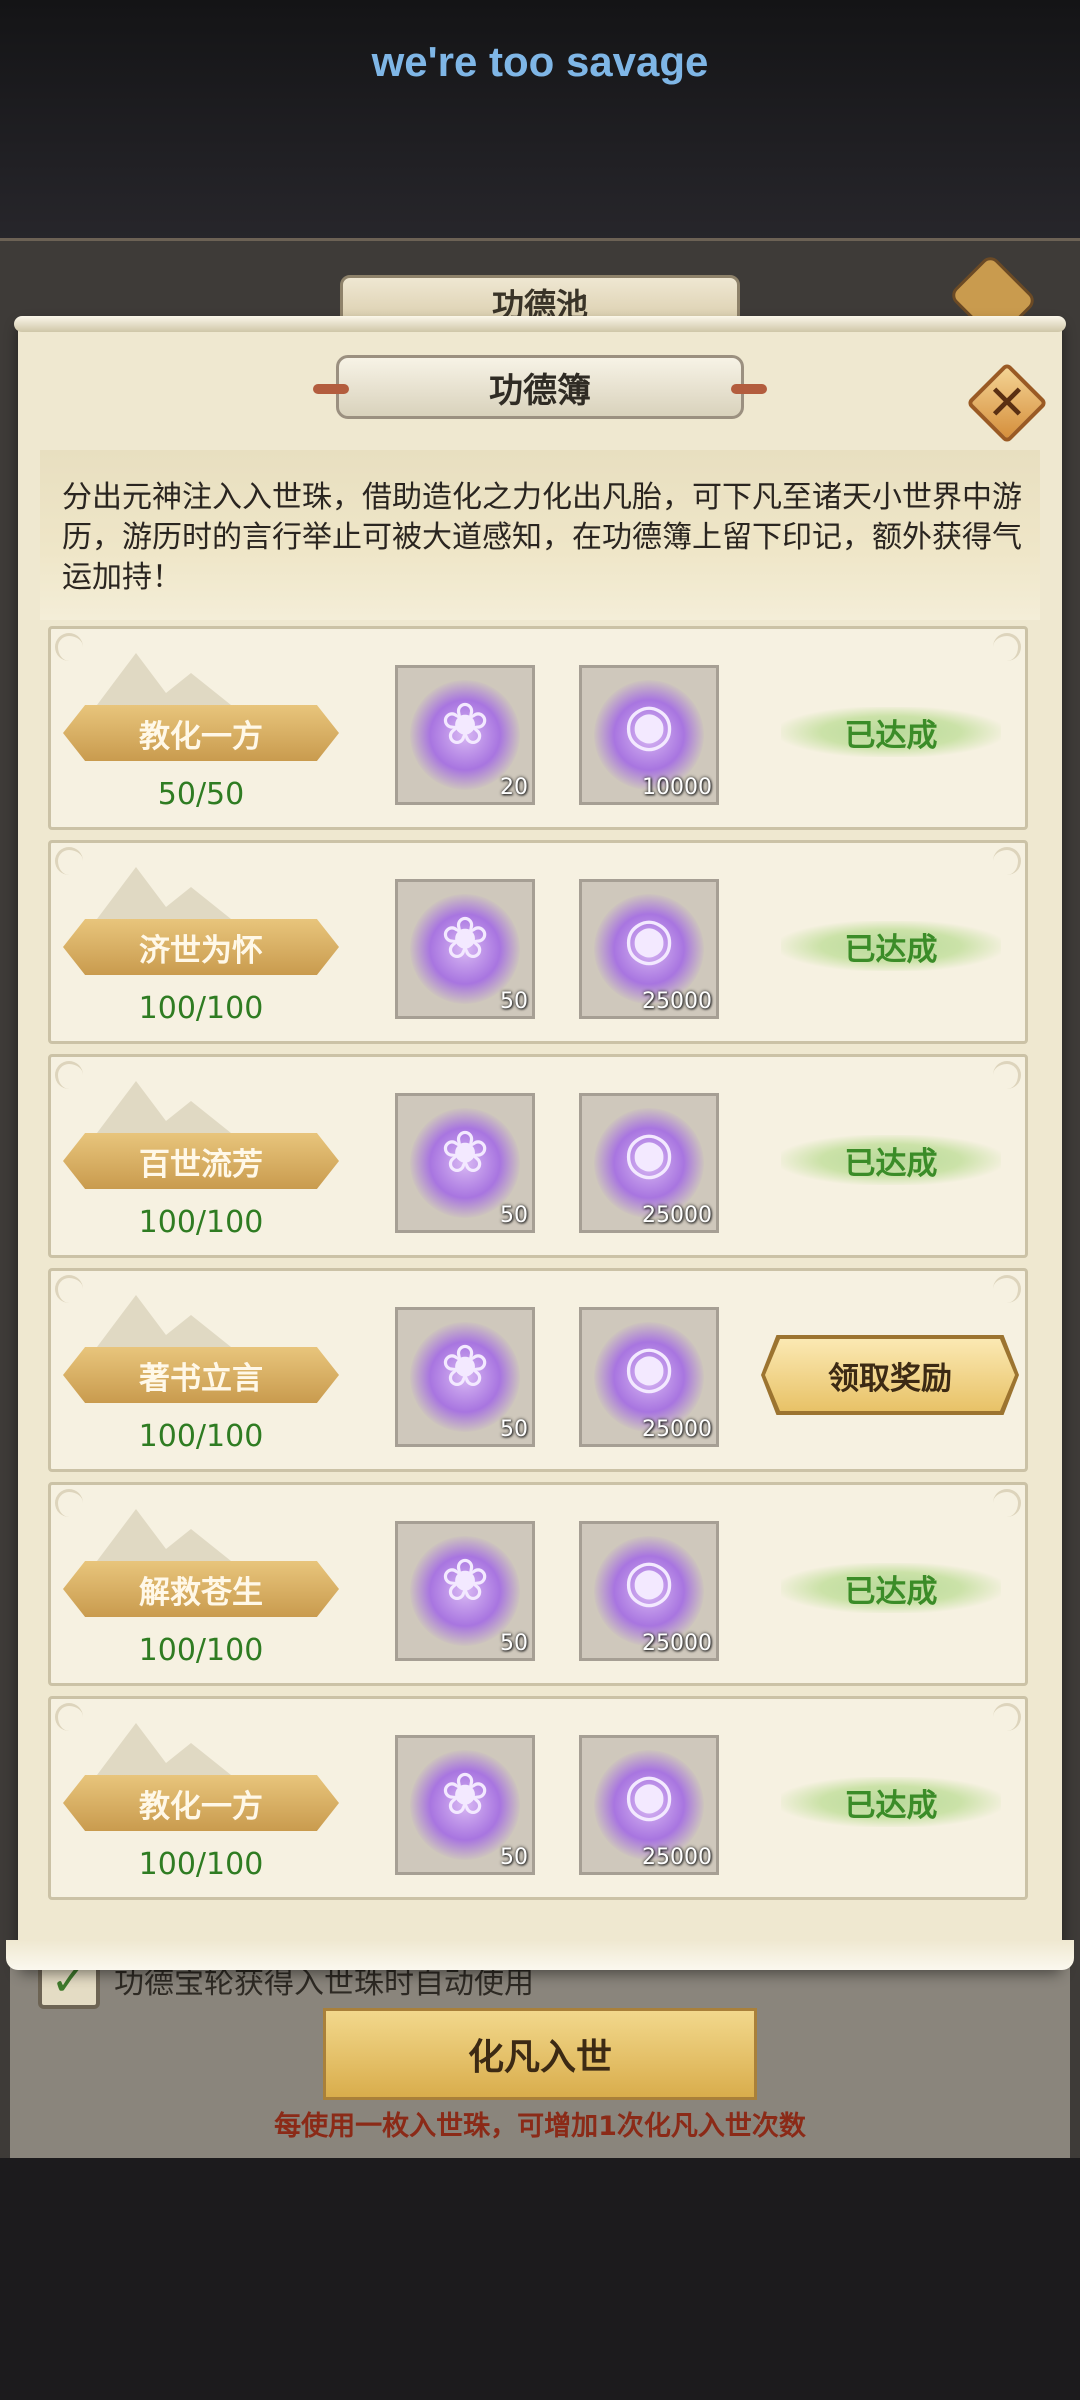 The width and height of the screenshot is (1080, 2400). What do you see at coordinates (538, 1370) in the screenshot?
I see `task-row: 著书立言 100/100 ❀ 50 ◉ 25000 领取奖励` at bounding box center [538, 1370].